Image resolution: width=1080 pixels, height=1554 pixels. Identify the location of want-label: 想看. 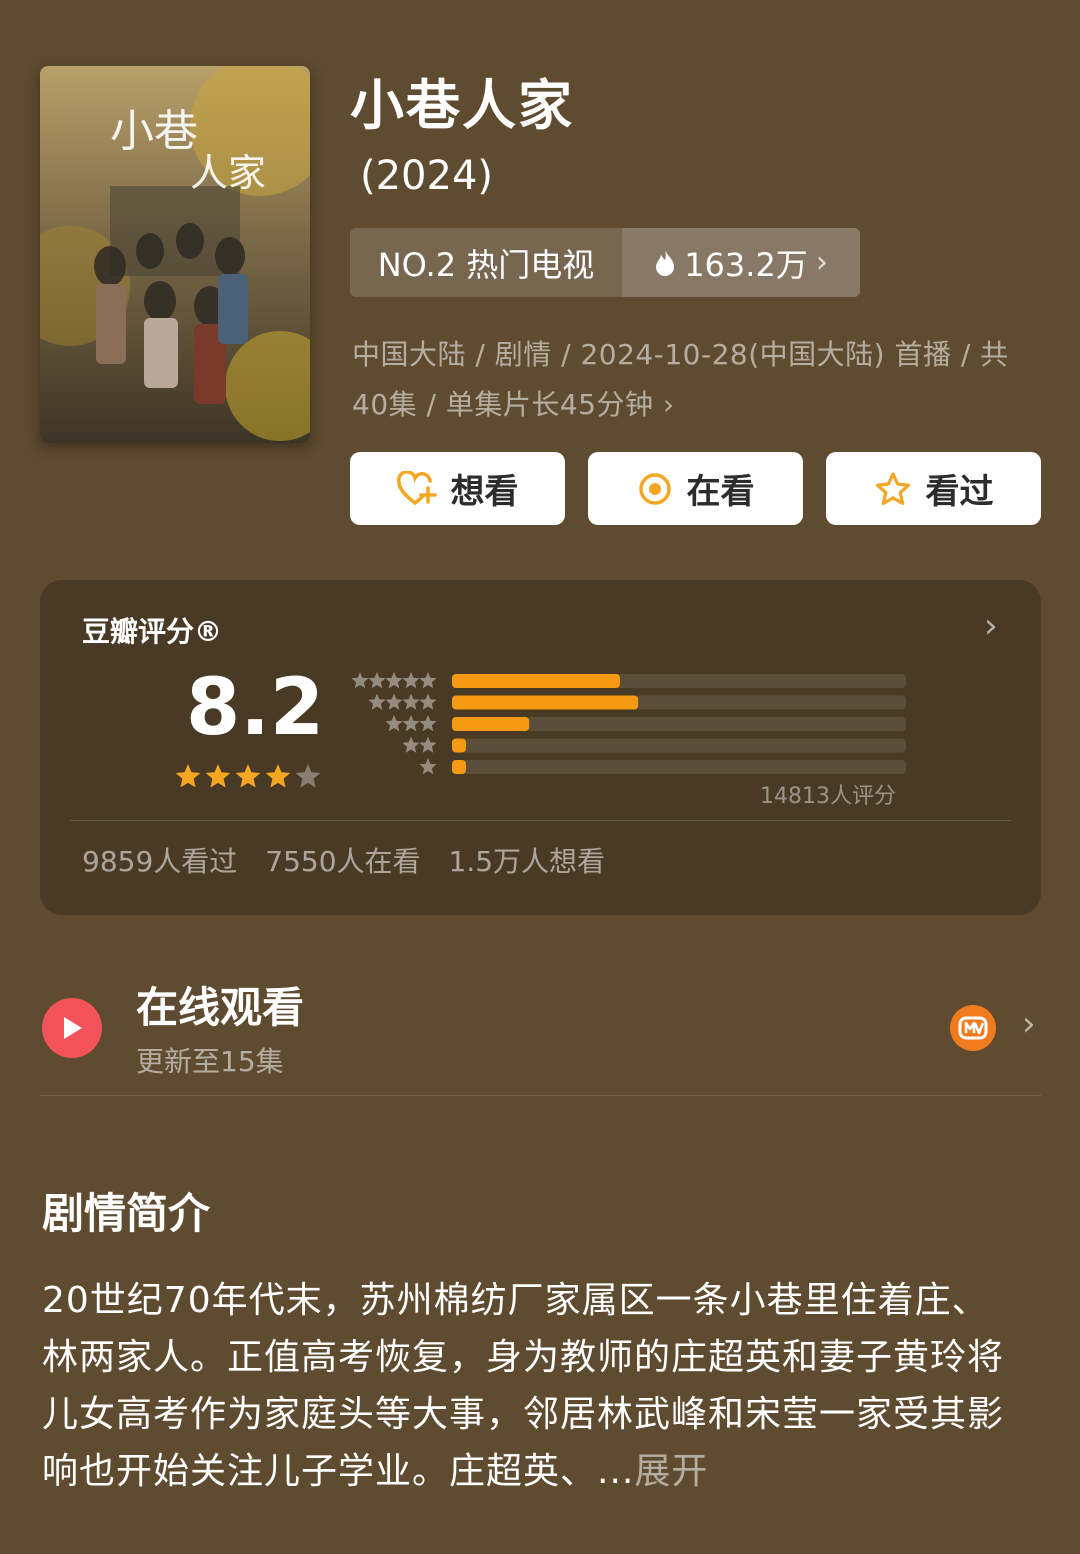
(484, 492).